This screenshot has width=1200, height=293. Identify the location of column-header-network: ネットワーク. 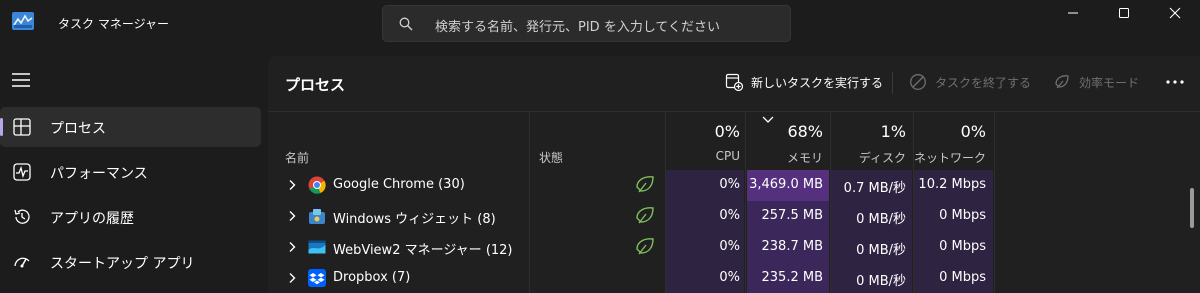
(950, 157).